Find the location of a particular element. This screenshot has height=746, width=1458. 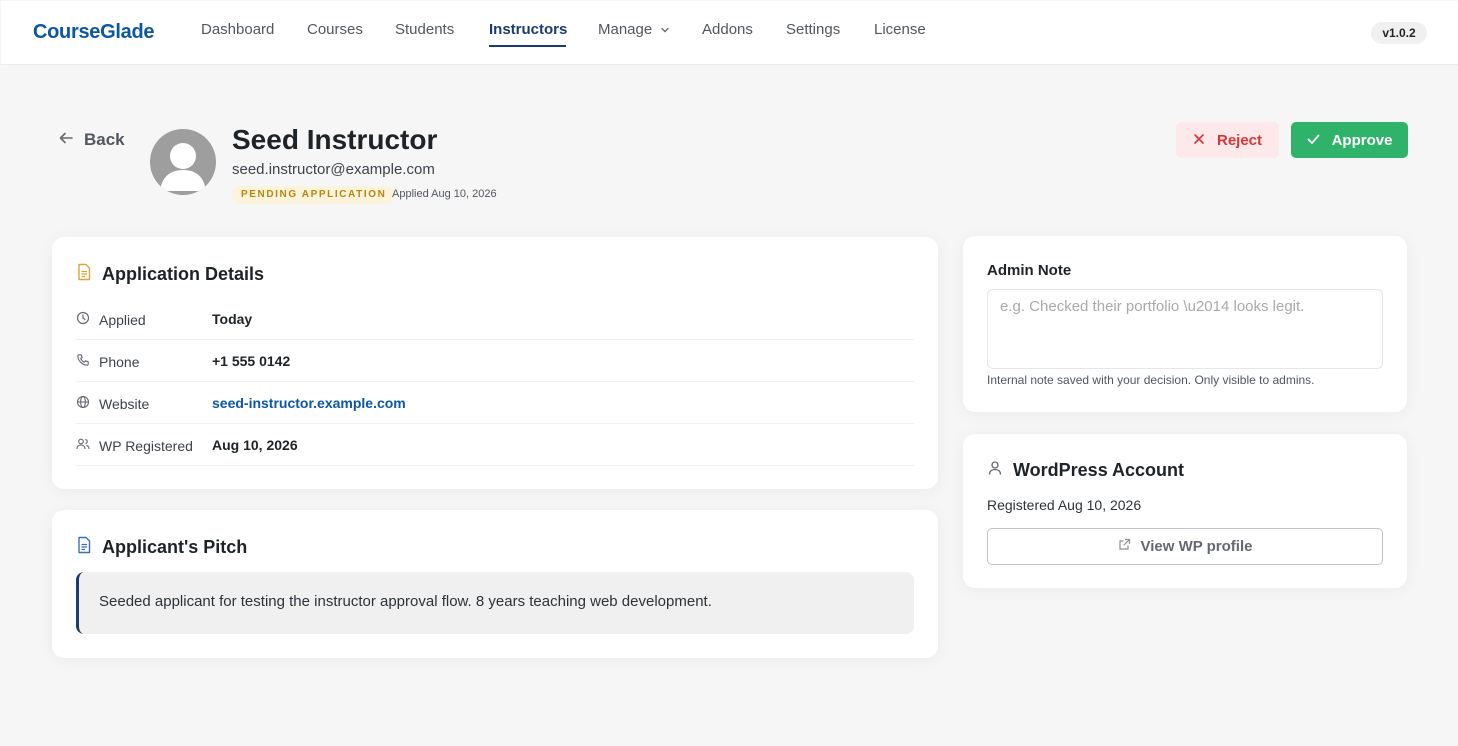

app-logo: CourseGlade is located at coordinates (93, 32).